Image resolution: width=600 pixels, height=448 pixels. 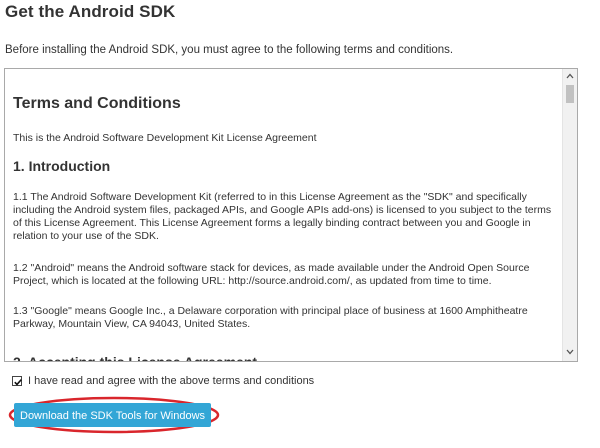 I want to click on next-section-heading-cut-off: 2. Accepting this License Agreement, so click(x=135, y=358).